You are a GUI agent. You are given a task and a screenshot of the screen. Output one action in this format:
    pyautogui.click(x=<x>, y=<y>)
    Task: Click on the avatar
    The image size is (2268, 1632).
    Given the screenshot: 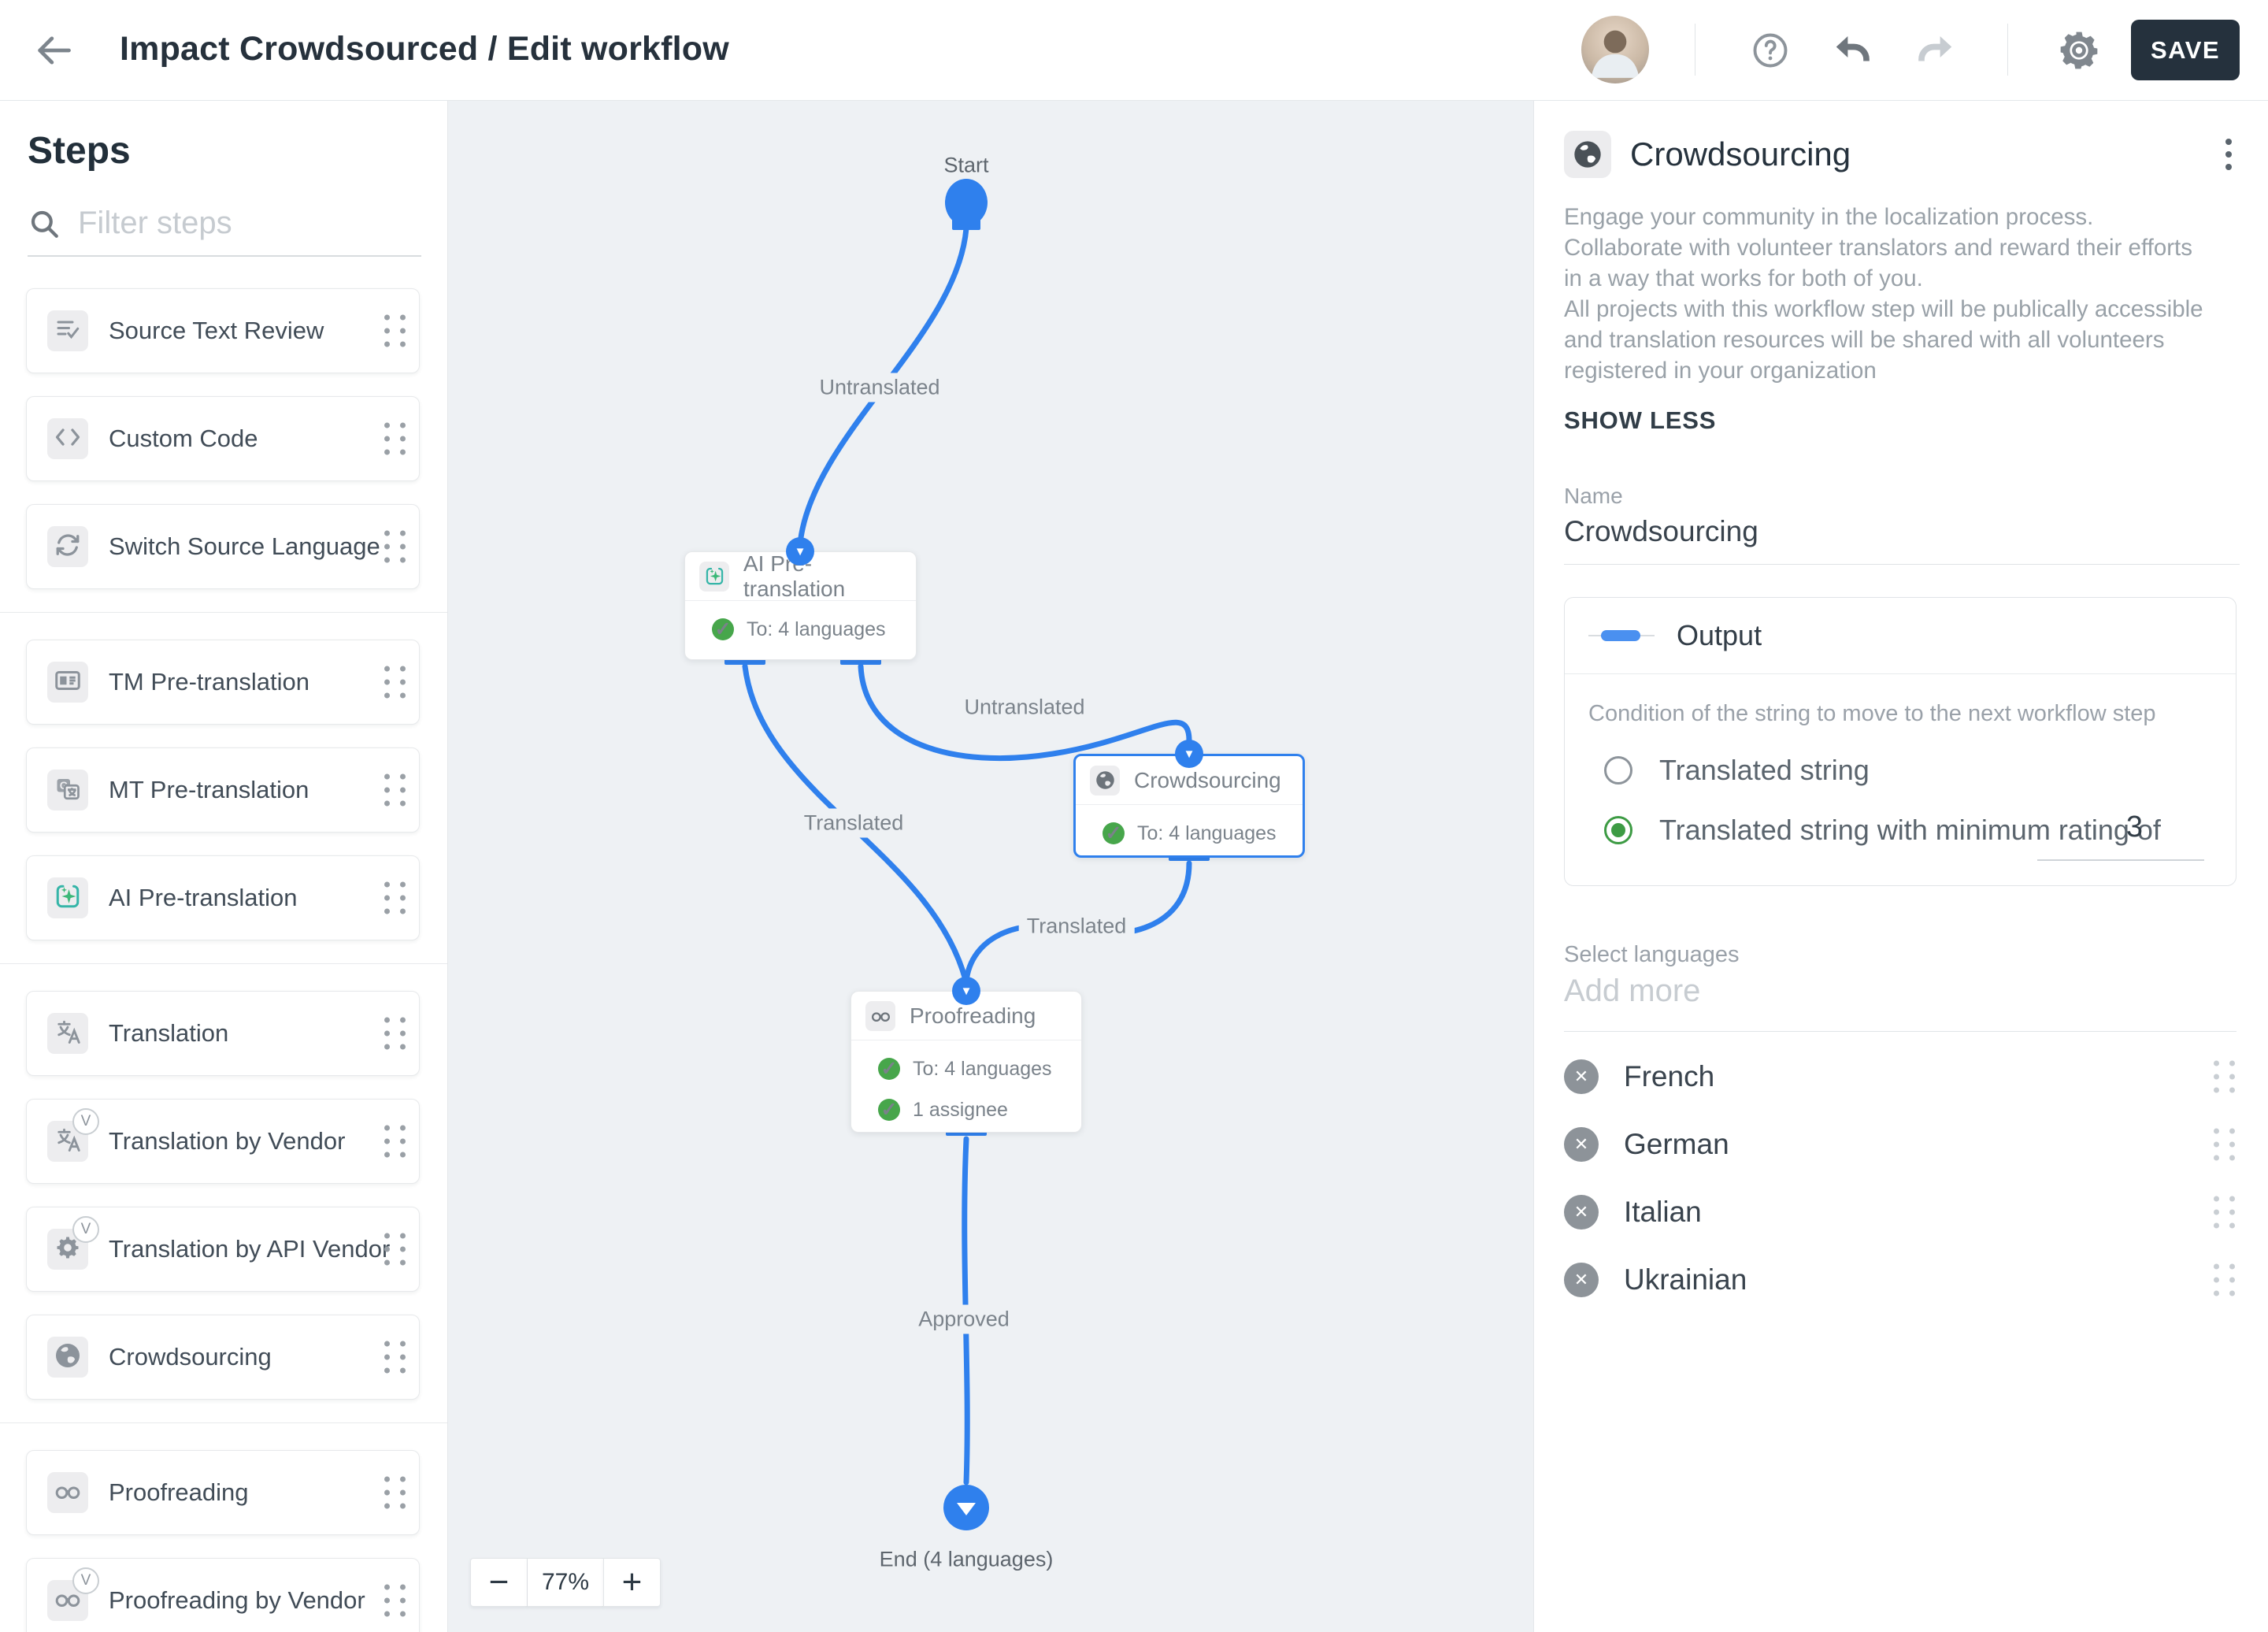 What is the action you would take?
    pyautogui.click(x=1615, y=49)
    